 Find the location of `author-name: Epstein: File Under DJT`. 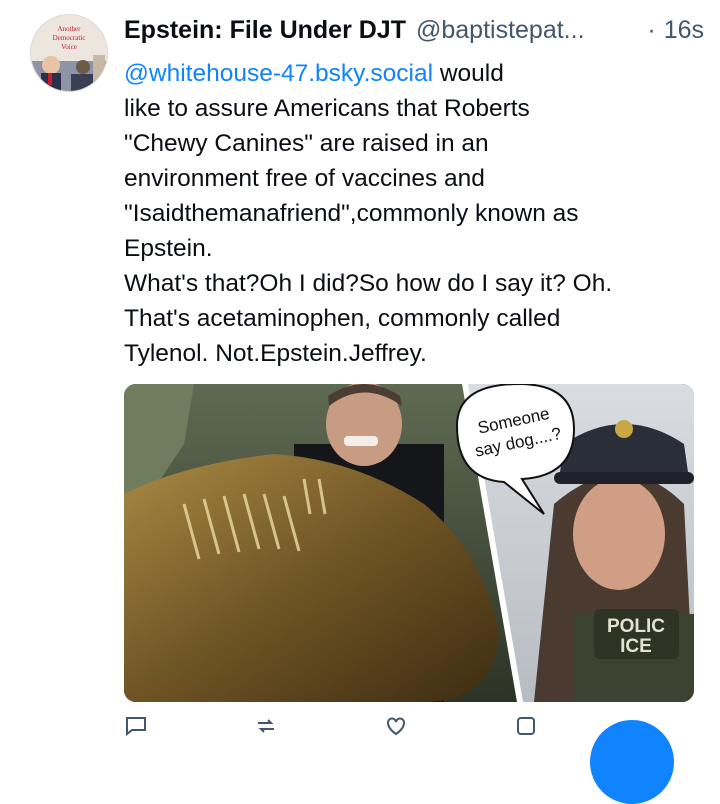

author-name: Epstein: File Under DJT is located at coordinates (265, 30).